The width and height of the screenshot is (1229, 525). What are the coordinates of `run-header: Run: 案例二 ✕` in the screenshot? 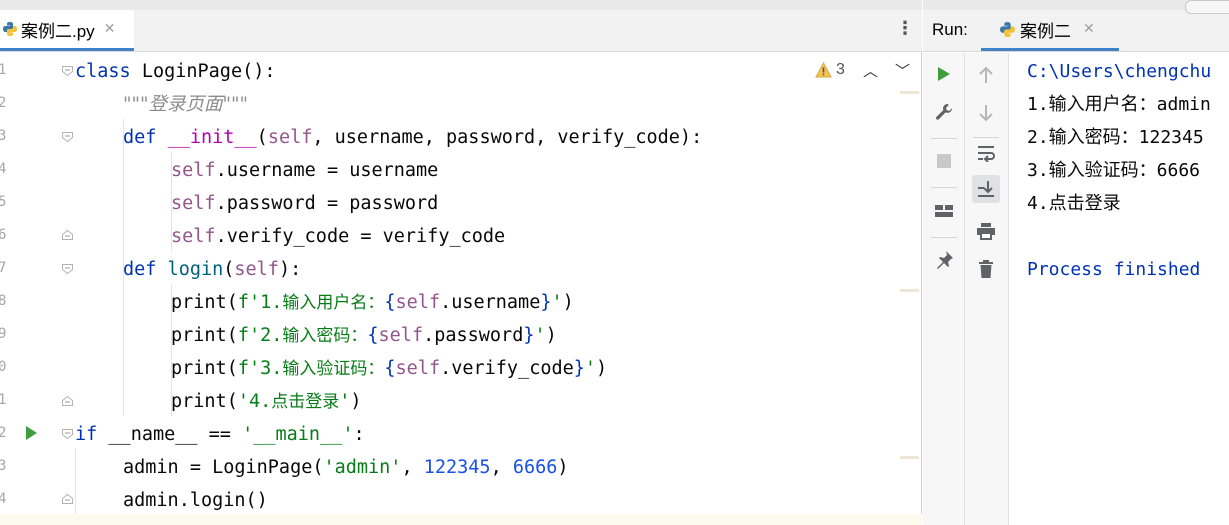 It's located at (1076, 26).